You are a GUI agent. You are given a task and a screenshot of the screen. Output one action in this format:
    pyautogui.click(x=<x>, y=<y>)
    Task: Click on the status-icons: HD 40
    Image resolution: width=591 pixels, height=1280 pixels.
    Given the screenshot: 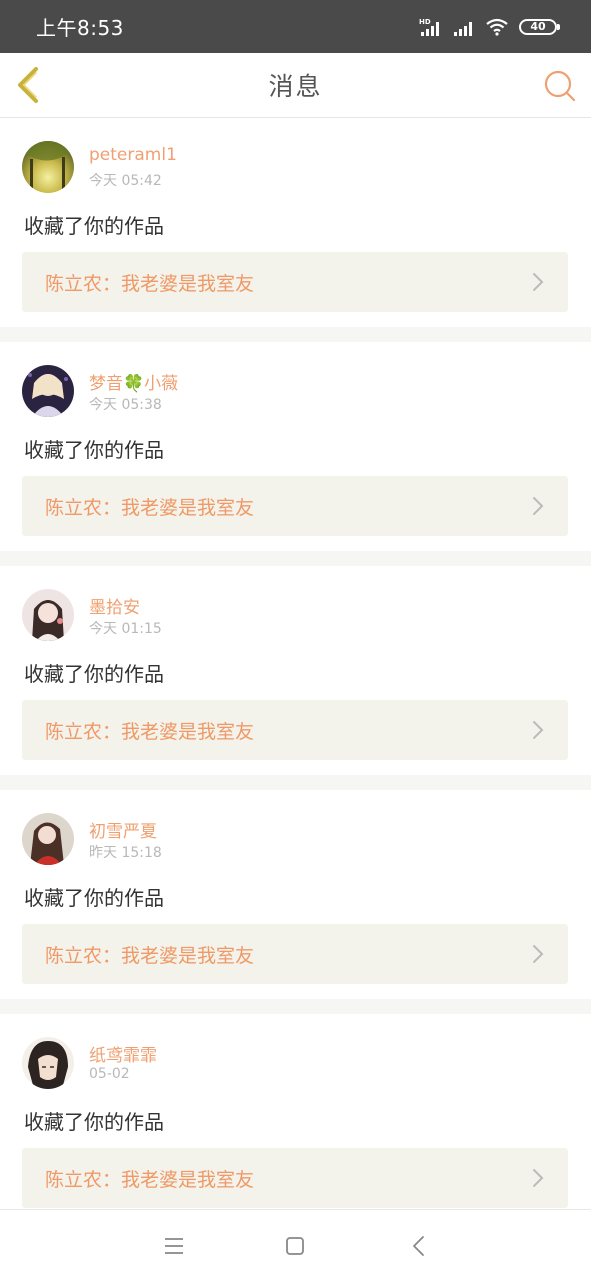 What is the action you would take?
    pyautogui.click(x=489, y=27)
    